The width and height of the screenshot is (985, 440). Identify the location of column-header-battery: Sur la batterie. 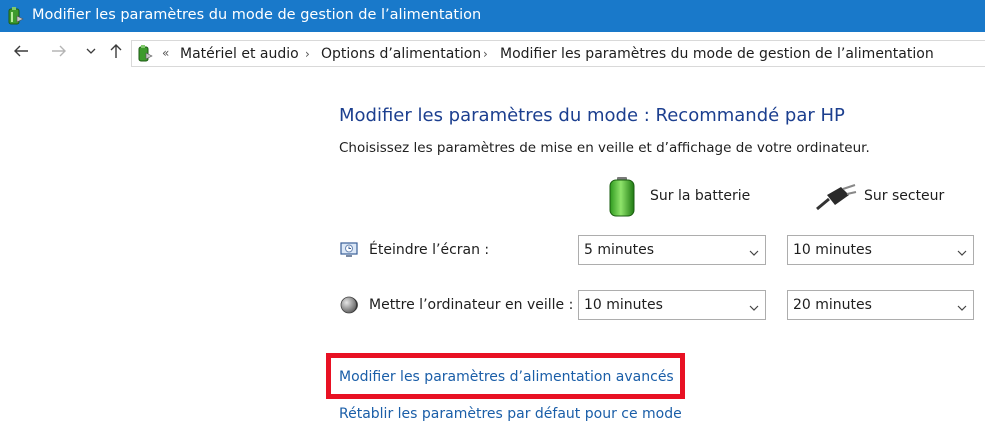
(700, 196).